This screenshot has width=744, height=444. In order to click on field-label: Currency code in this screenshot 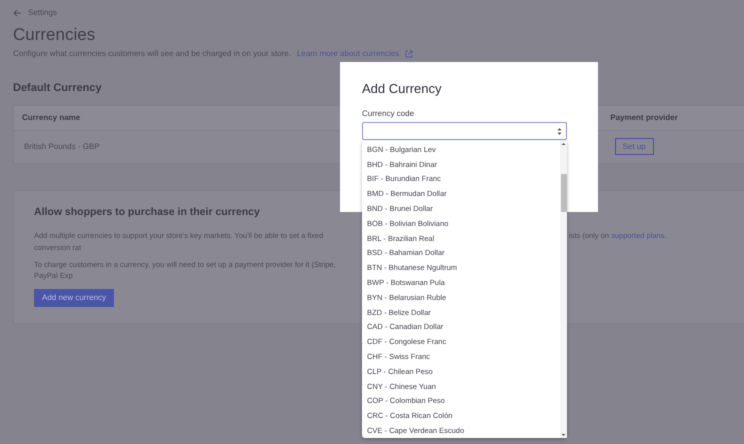, I will do `click(388, 113)`.